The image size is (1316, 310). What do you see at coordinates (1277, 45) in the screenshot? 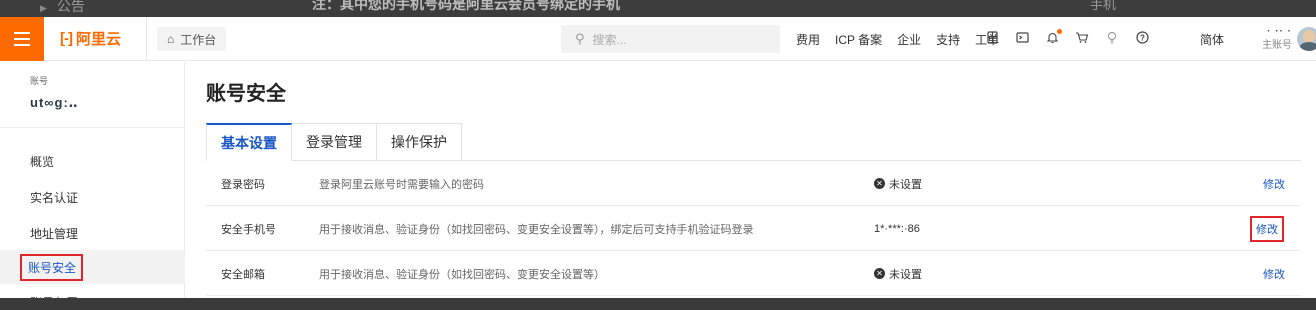
I see `account-role: 主账号` at bounding box center [1277, 45].